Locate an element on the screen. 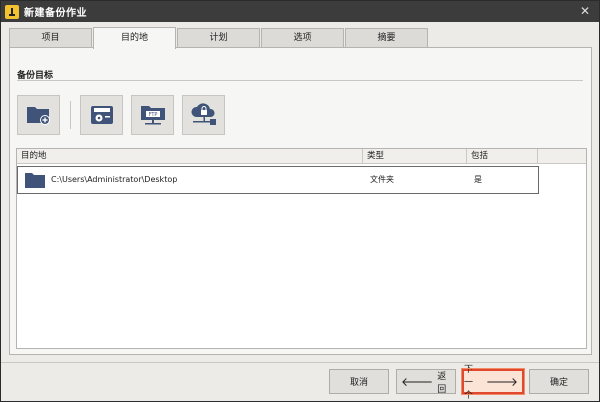 This screenshot has width=600, height=402. tab-summary: 摘要 is located at coordinates (386, 38).